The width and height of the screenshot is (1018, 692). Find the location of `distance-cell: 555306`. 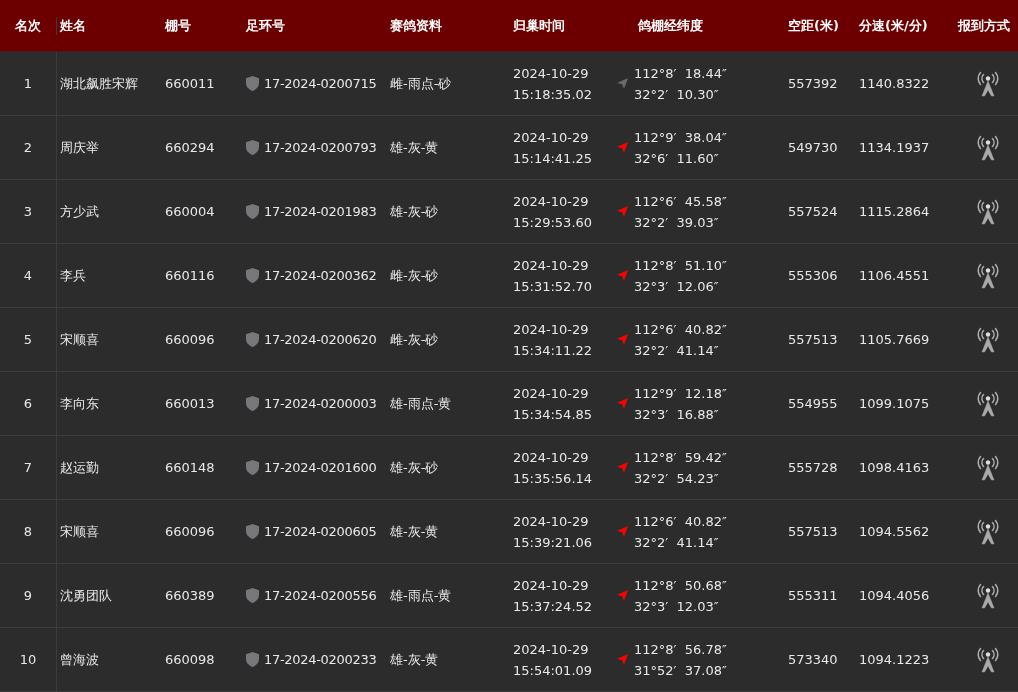

distance-cell: 555306 is located at coordinates (813, 275).